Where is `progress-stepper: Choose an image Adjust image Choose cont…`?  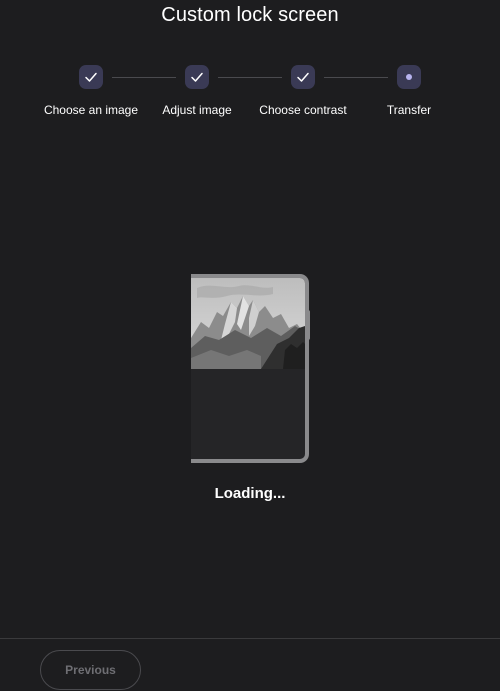
progress-stepper: Choose an image Adjust image Choose cont… is located at coordinates (250, 95).